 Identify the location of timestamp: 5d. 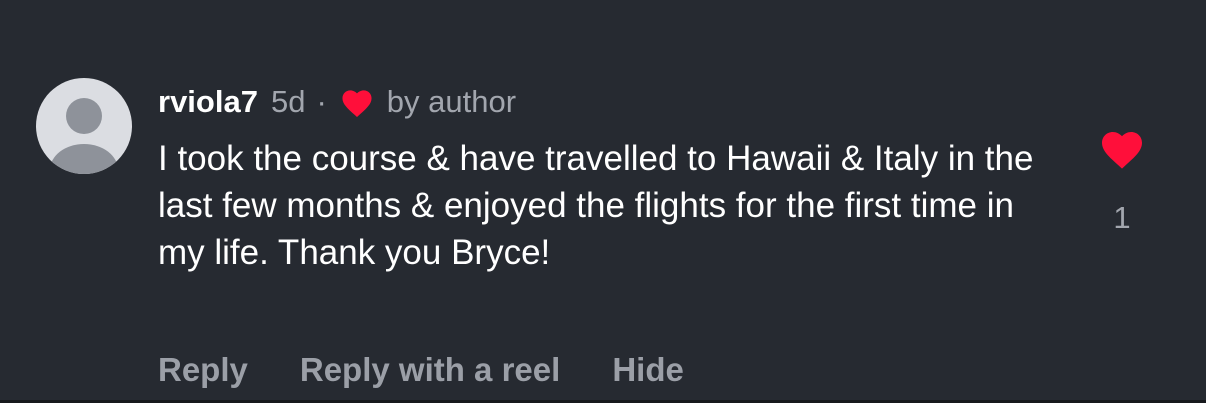
(288, 101).